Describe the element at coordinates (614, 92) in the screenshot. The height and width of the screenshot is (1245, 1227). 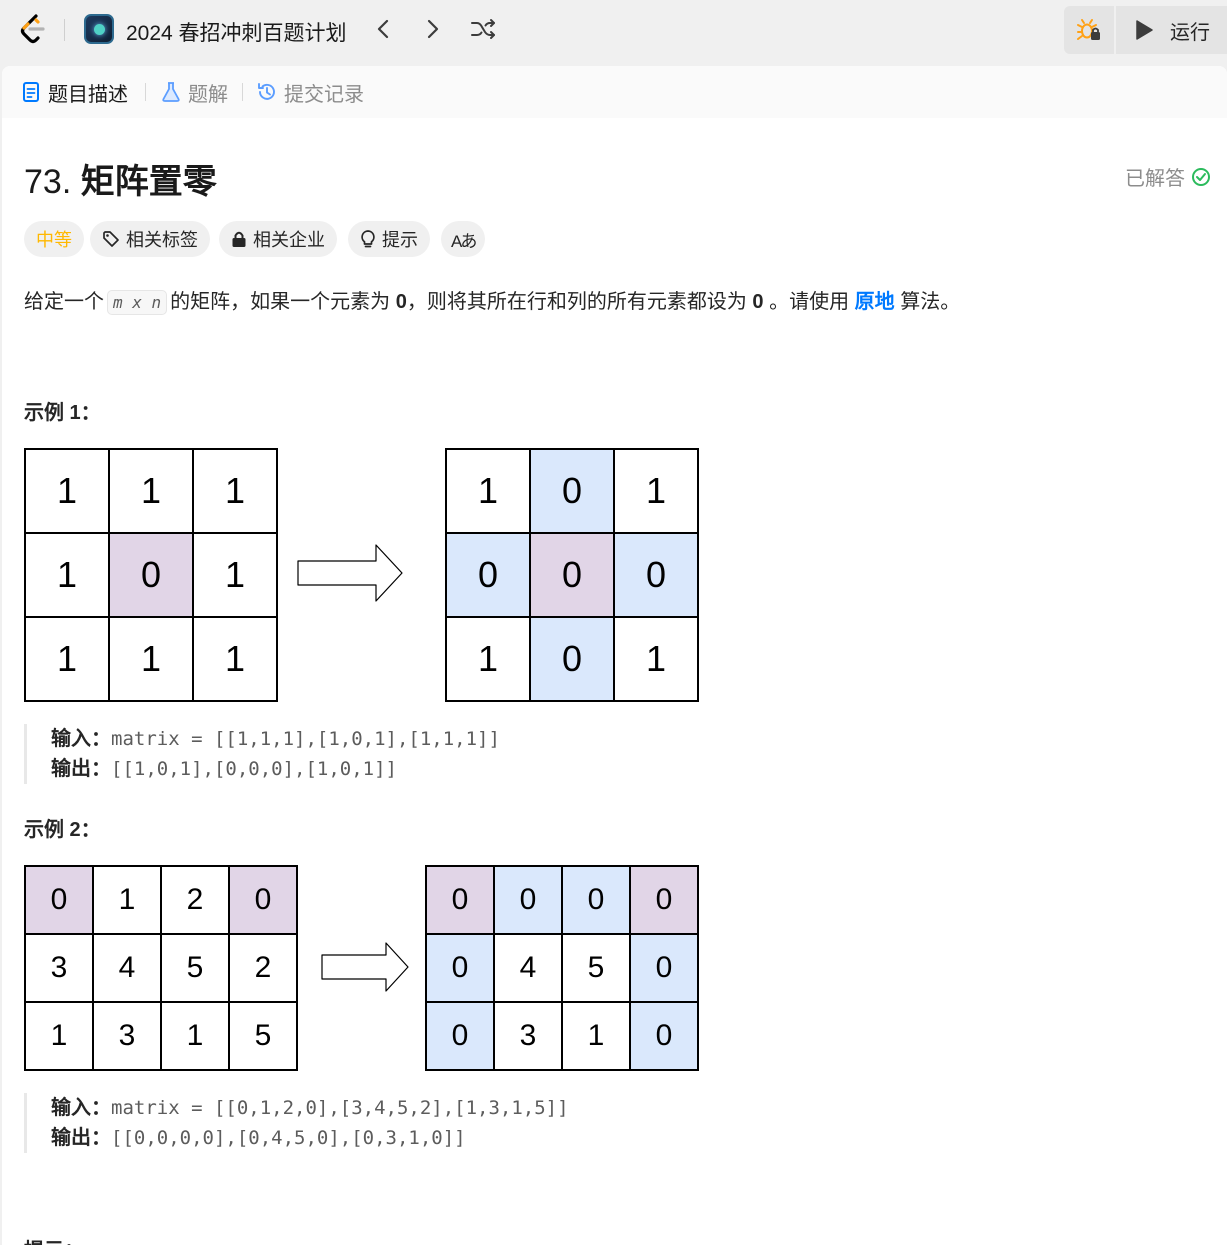
I see `panel-tabs: 题目描述 题解 提交记录` at that location.